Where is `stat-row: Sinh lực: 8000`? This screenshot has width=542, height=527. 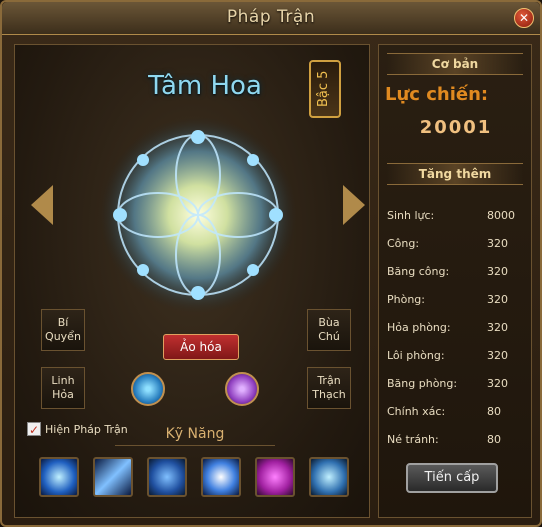
stat-row: Sinh lực: 8000 is located at coordinates (457, 215).